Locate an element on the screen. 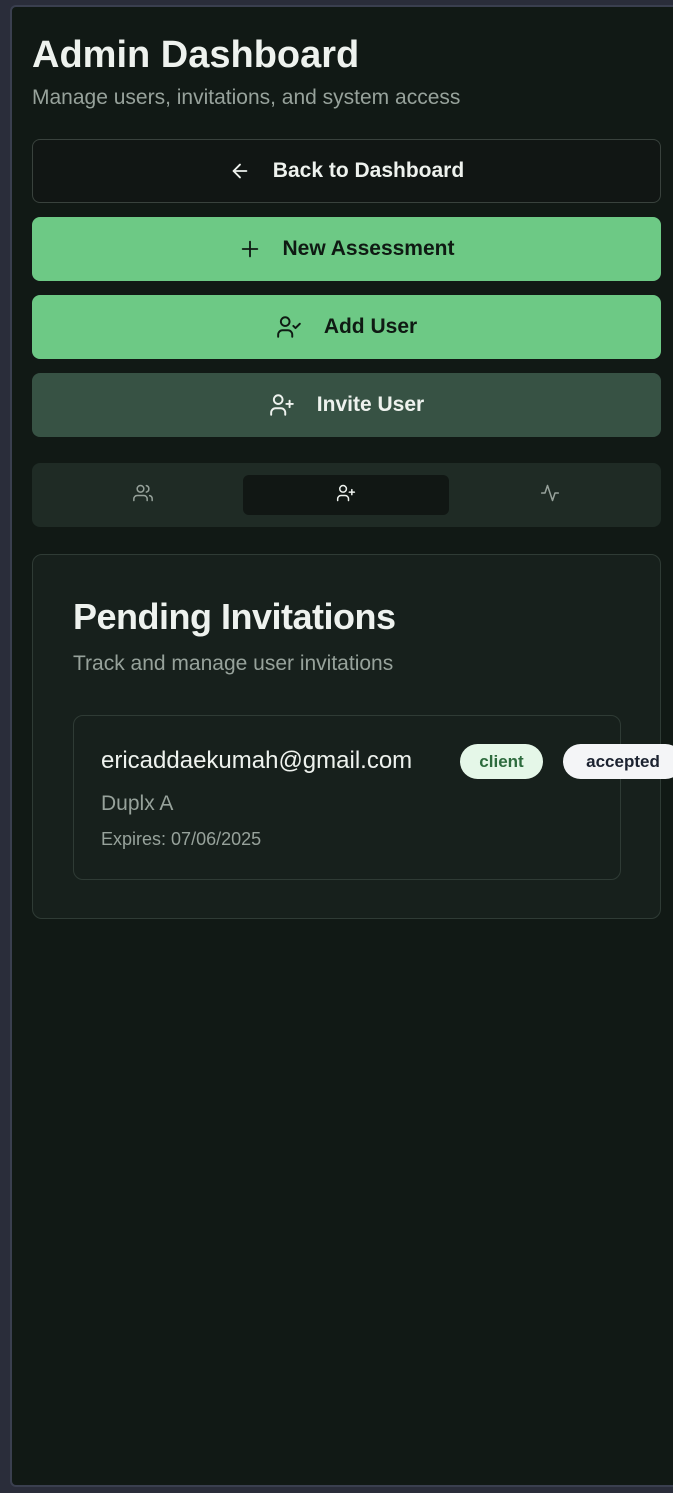  new-assessment-button: New Assessment is located at coordinates (346, 249).